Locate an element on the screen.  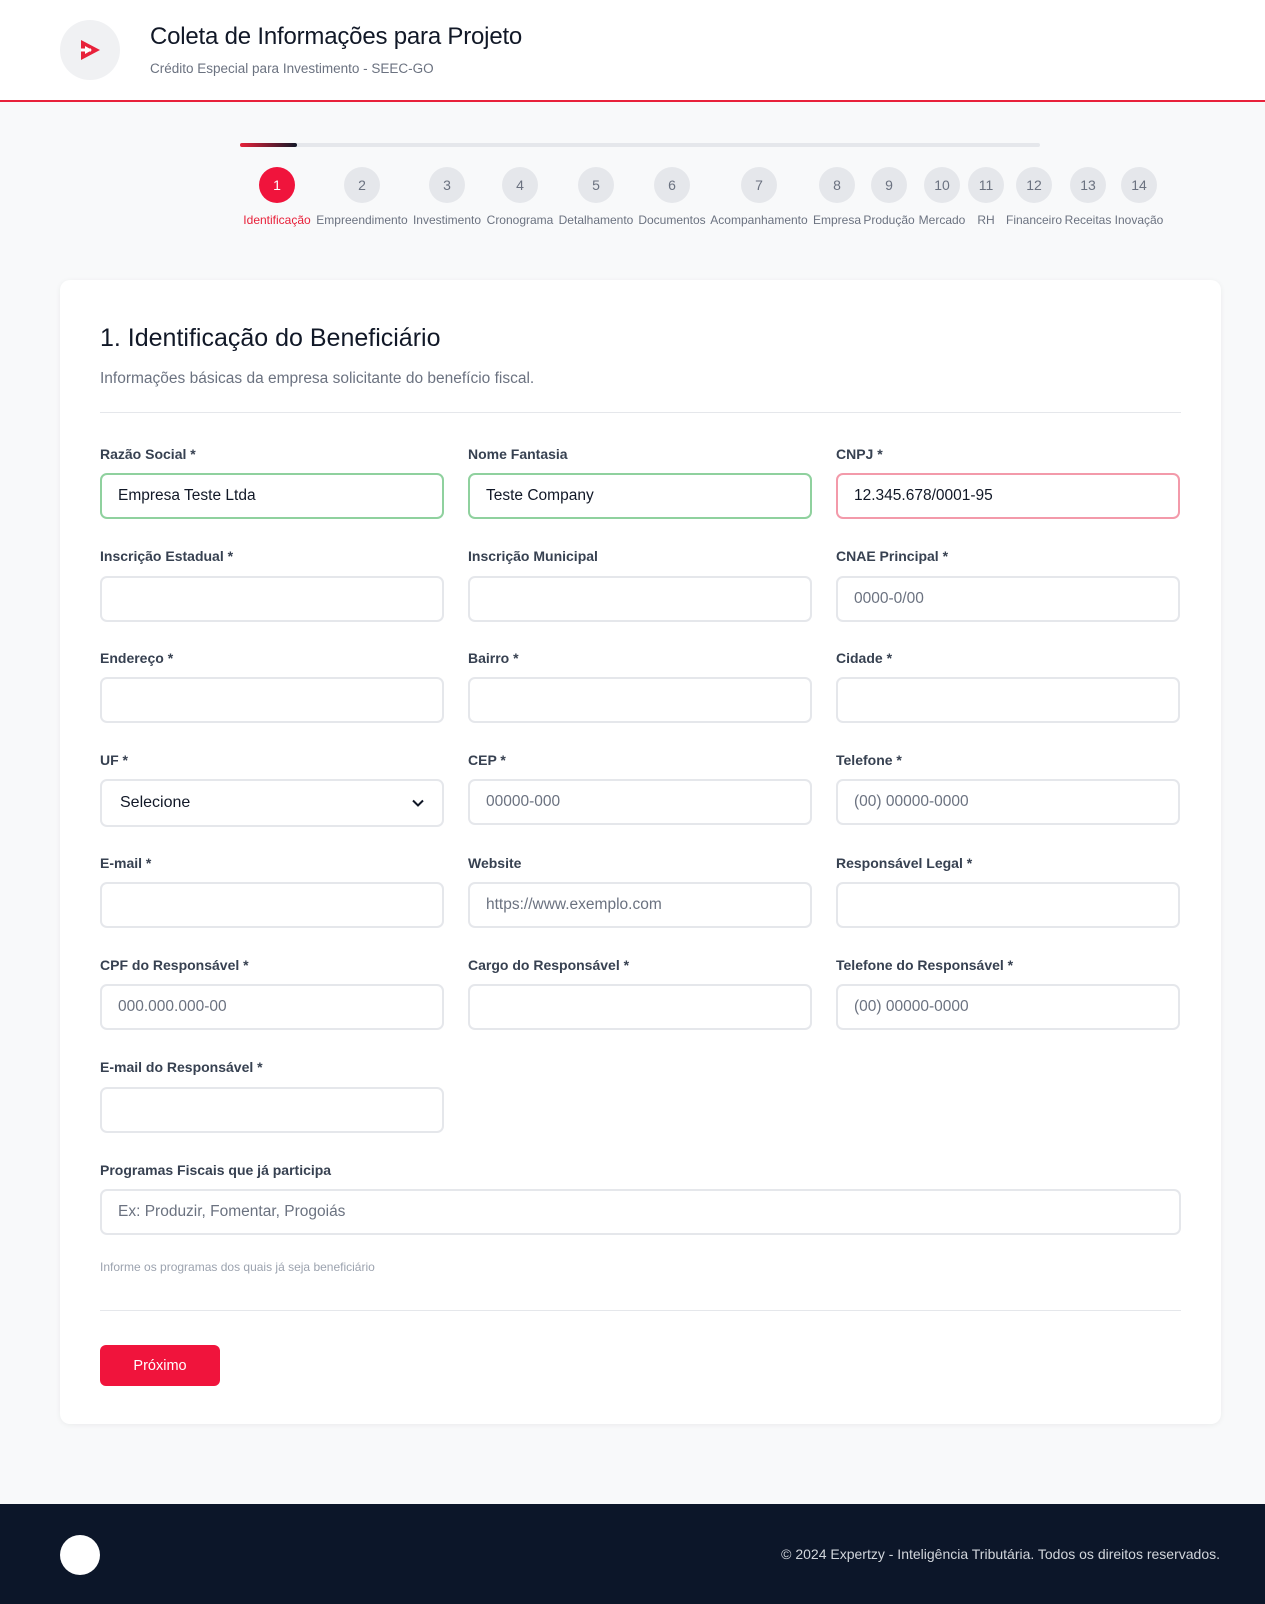
step-1-indicator: 1 is located at coordinates (277, 185).